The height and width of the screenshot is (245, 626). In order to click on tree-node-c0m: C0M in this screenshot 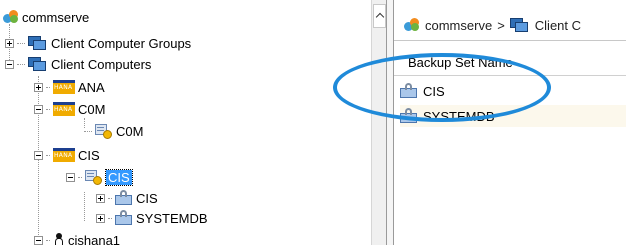, I will do `click(69, 109)`.